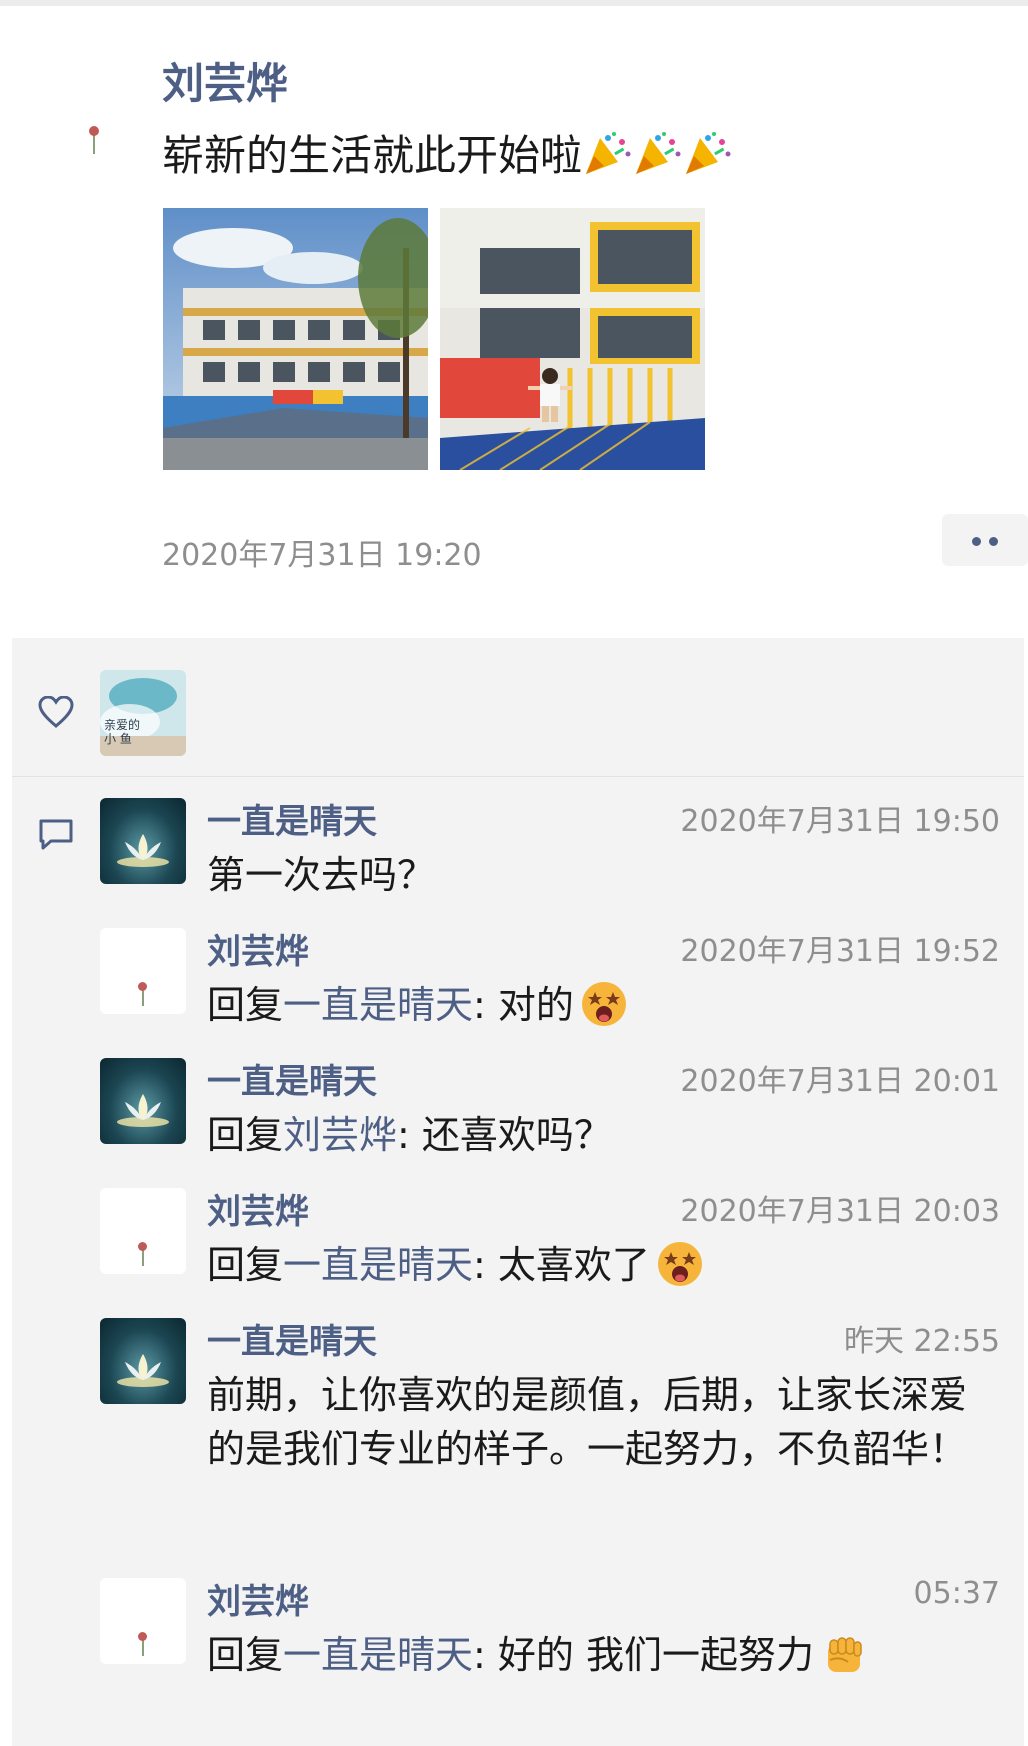 Image resolution: width=1028 pixels, height=1746 pixels. Describe the element at coordinates (56, 712) in the screenshot. I see `heart-icon` at that location.